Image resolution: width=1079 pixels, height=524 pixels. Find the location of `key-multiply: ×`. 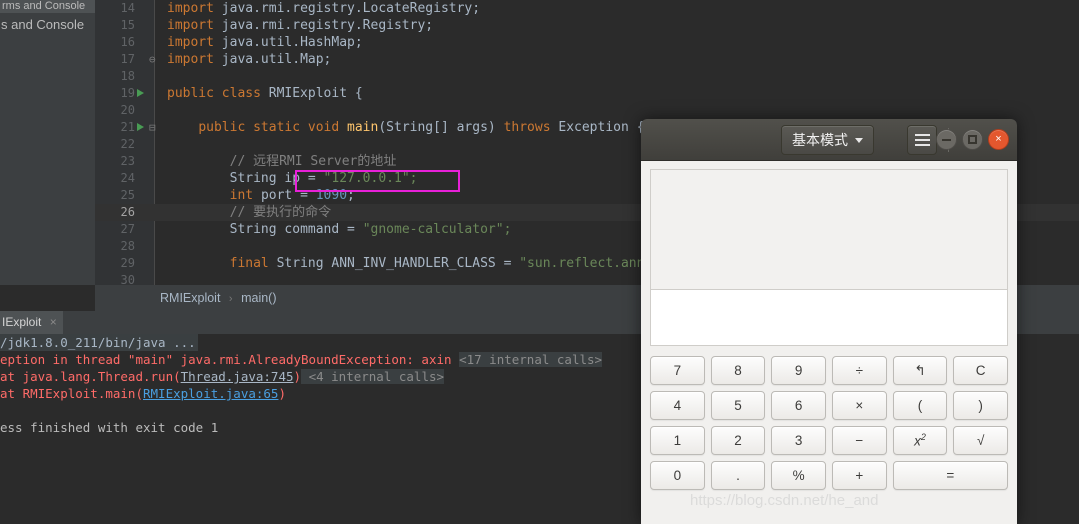

key-multiply: × is located at coordinates (859, 405).